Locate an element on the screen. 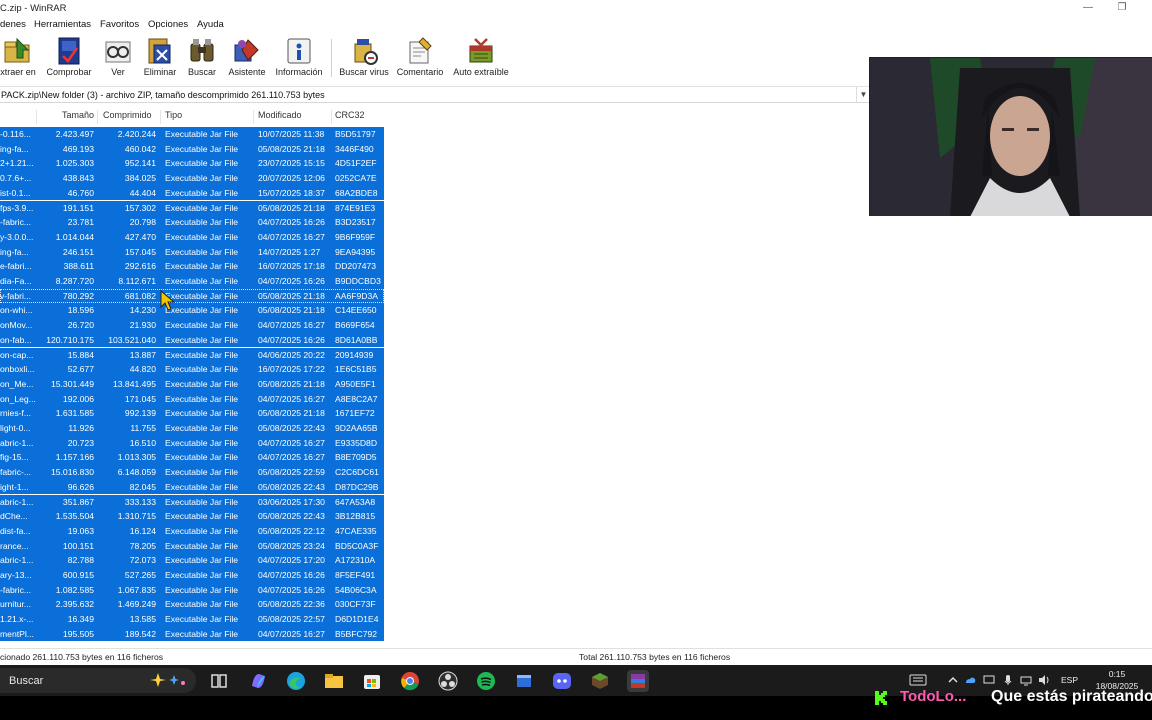 The width and height of the screenshot is (1152, 720). virus-scan-button: Buscar virus is located at coordinates (364, 58).